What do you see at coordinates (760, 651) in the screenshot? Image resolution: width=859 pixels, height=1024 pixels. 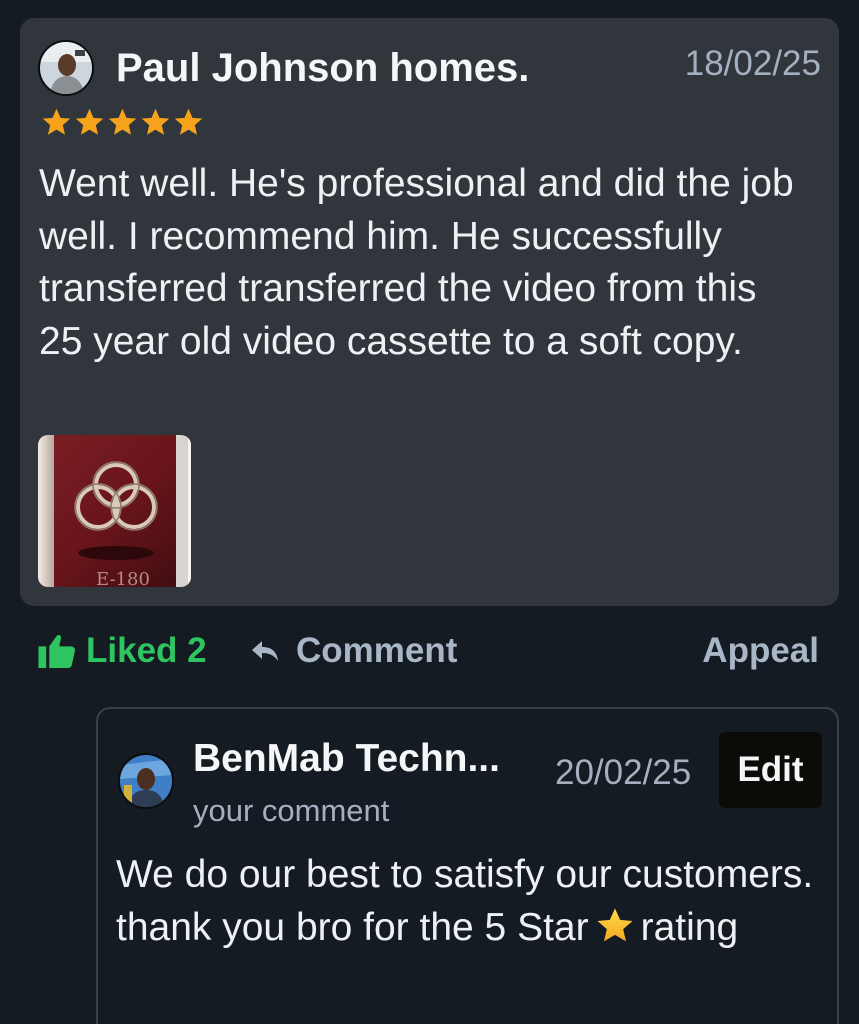 I see `appeal-button: Appeal` at bounding box center [760, 651].